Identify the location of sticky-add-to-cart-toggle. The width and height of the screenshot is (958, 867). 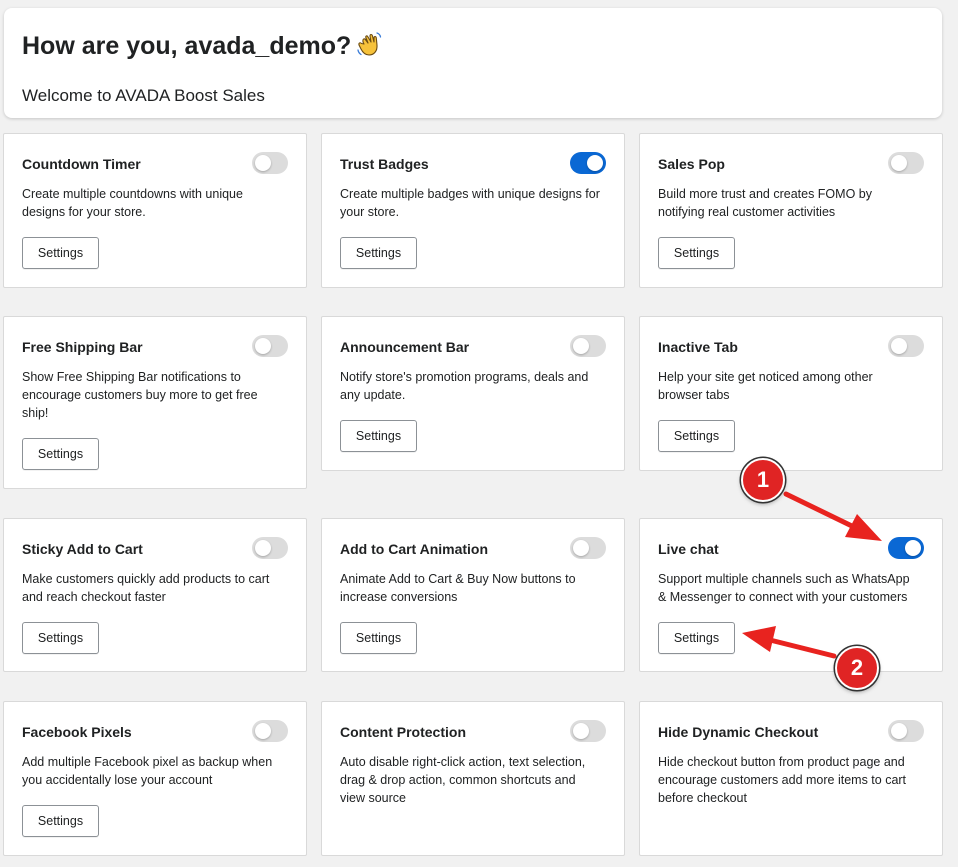
(270, 548).